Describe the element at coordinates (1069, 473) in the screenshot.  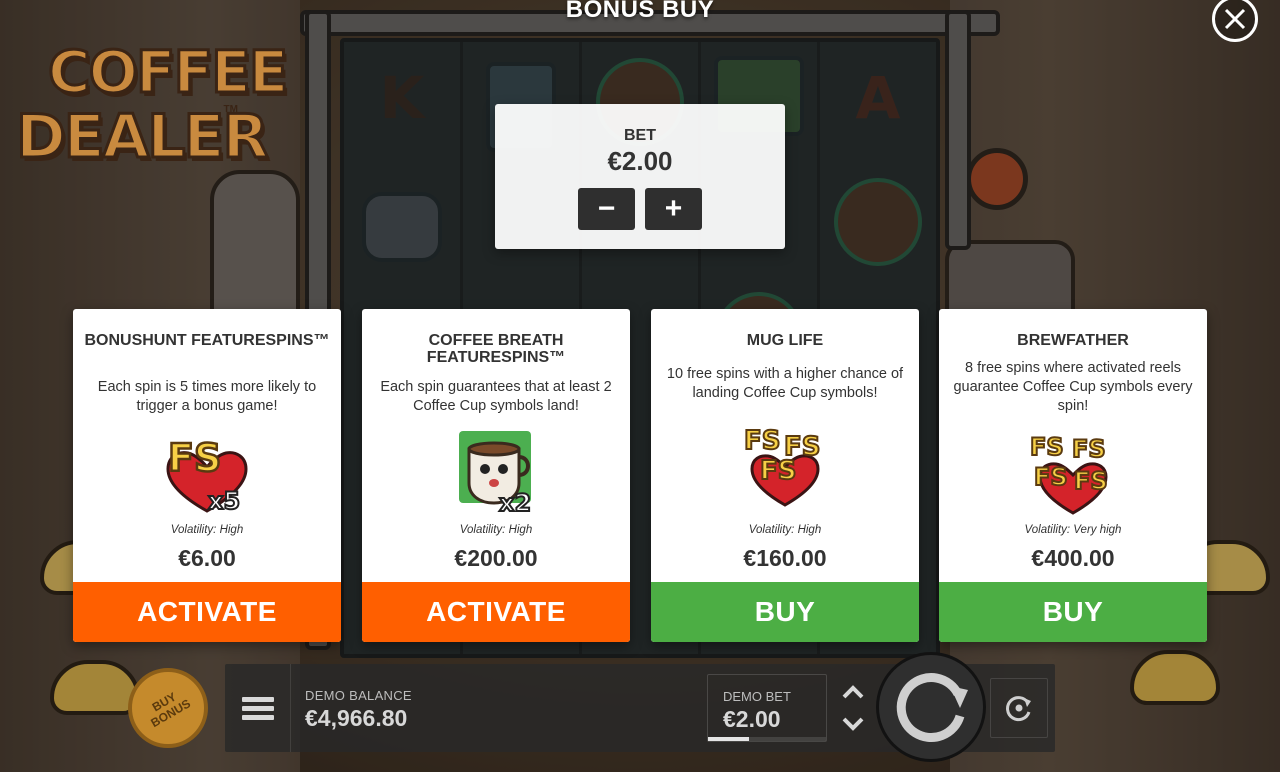
I see `fs-quad-icon: FS FS FS FS` at that location.